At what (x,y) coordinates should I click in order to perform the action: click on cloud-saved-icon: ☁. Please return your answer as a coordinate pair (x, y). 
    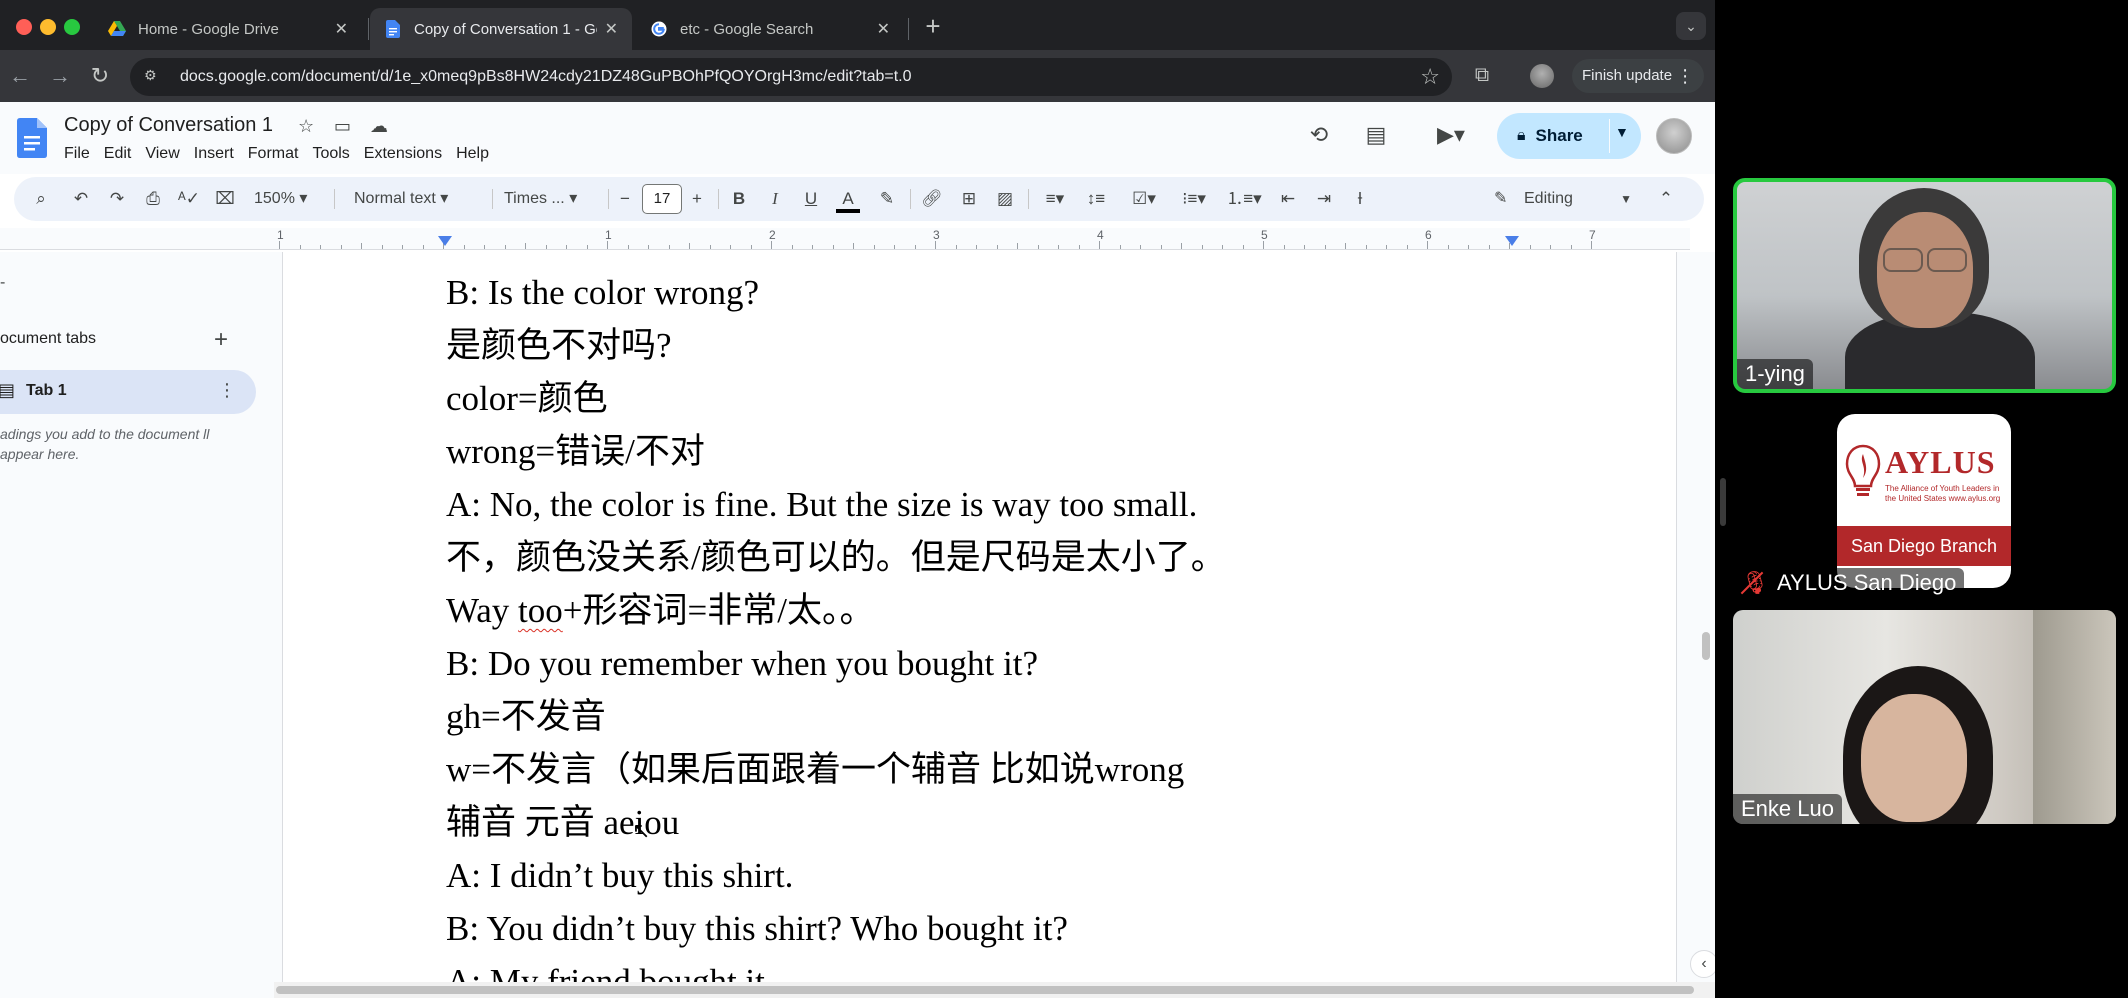
    Looking at the image, I should click on (379, 126).